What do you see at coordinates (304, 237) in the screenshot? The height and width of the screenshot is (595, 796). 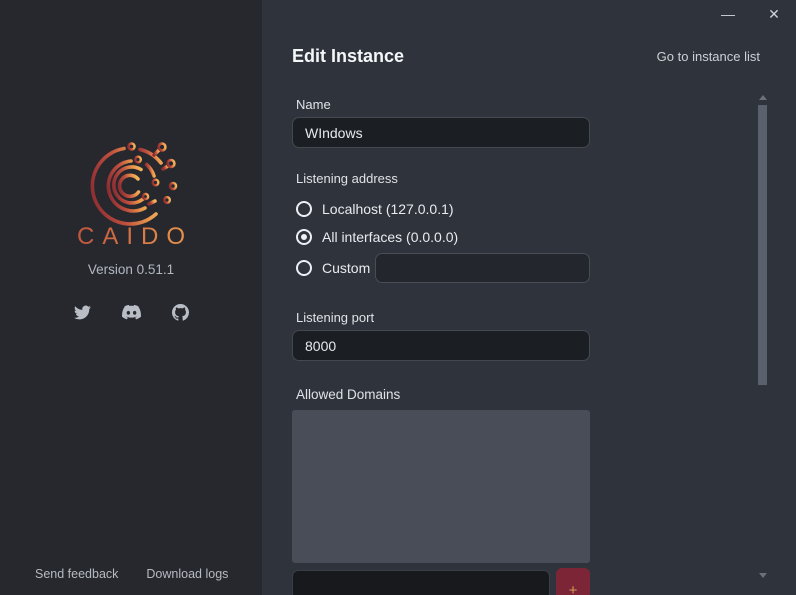 I see `radio-all-interfaces-circle` at bounding box center [304, 237].